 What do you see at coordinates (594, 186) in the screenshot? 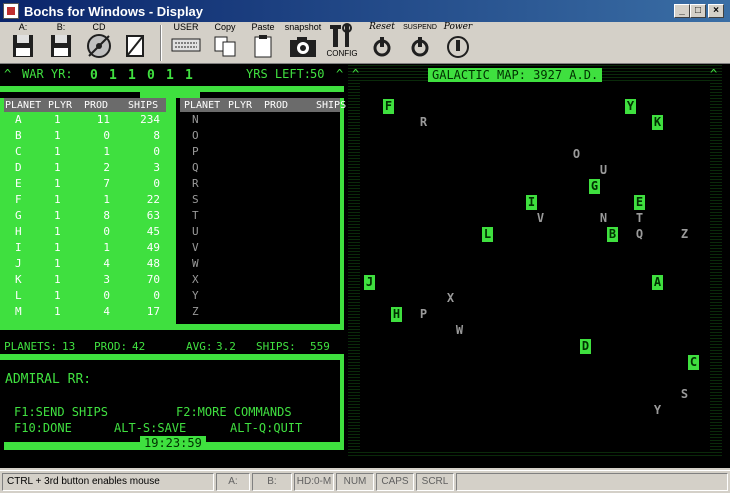
I see `planet-marker-g: G` at bounding box center [594, 186].